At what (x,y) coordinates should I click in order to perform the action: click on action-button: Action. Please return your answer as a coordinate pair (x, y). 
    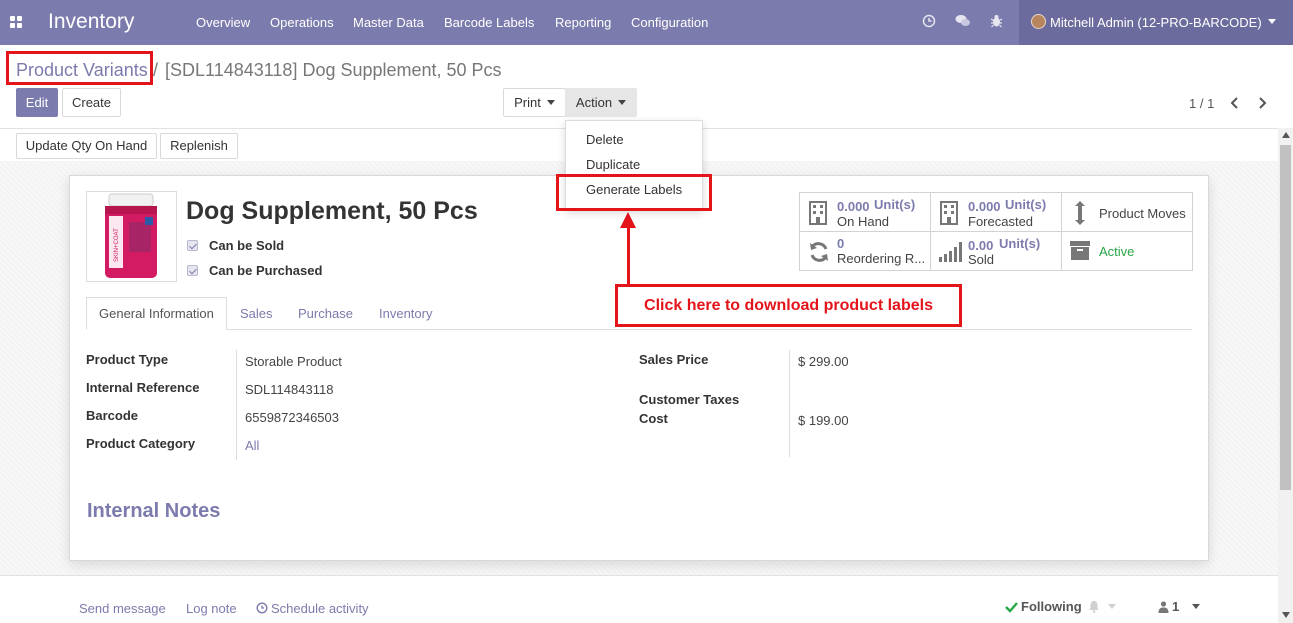
    Looking at the image, I should click on (601, 102).